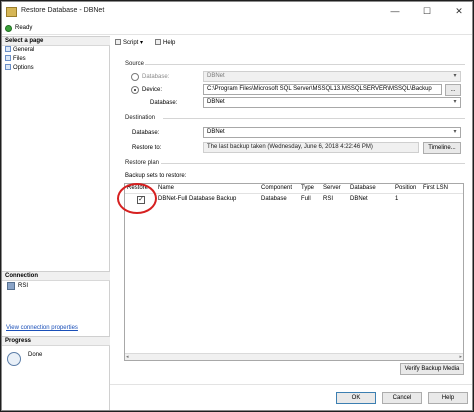 This screenshot has height=412, width=474. Describe the element at coordinates (14, 359) in the screenshot. I see `progress-done-icon` at that location.